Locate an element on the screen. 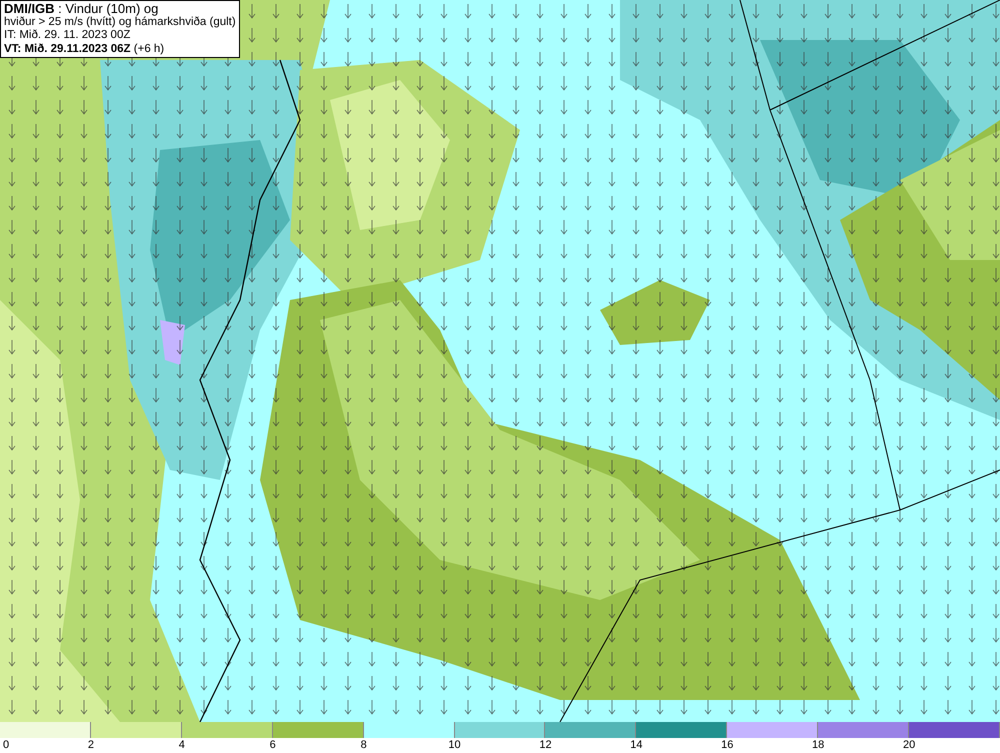  title-line: DMI/IGB : Vindur (10m) og is located at coordinates (82, 9).